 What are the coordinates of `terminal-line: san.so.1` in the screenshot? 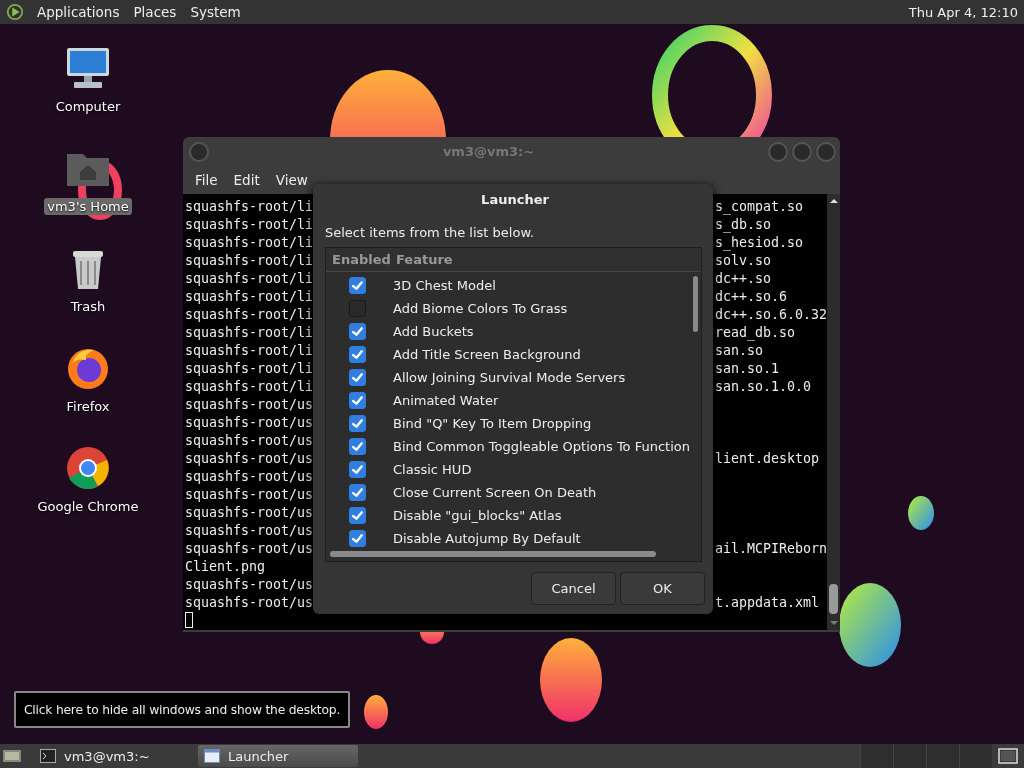 It's located at (747, 369).